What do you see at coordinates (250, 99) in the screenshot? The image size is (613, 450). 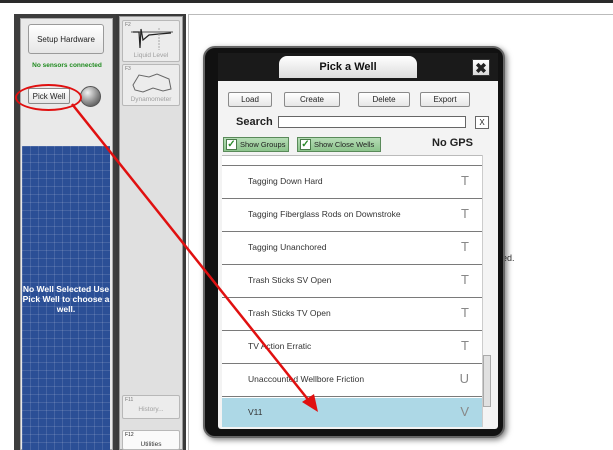 I see `load-button: Load` at bounding box center [250, 99].